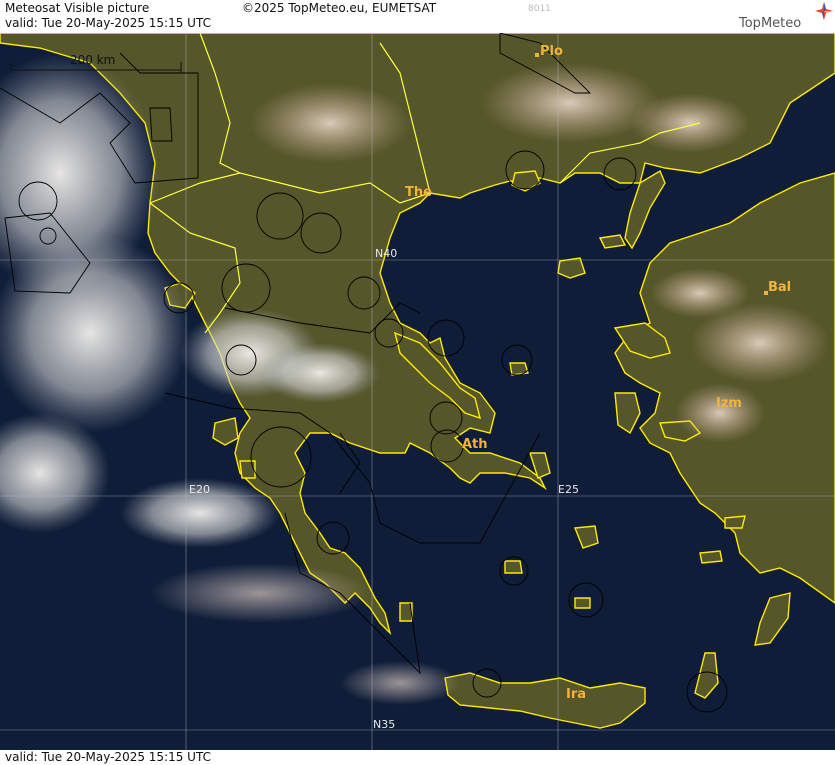 The width and height of the screenshot is (835, 765). What do you see at coordinates (729, 403) in the screenshot?
I see `city-label-izm: Izm` at bounding box center [729, 403].